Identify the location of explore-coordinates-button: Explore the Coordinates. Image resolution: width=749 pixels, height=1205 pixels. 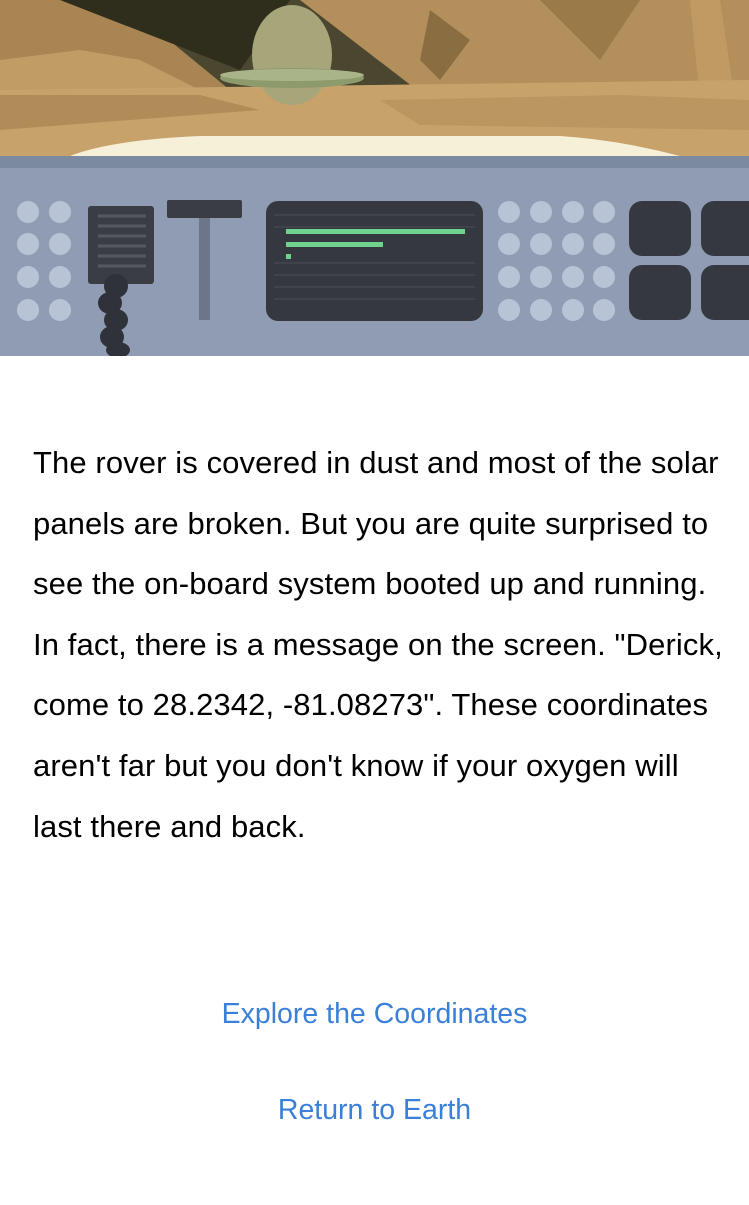
(374, 1014).